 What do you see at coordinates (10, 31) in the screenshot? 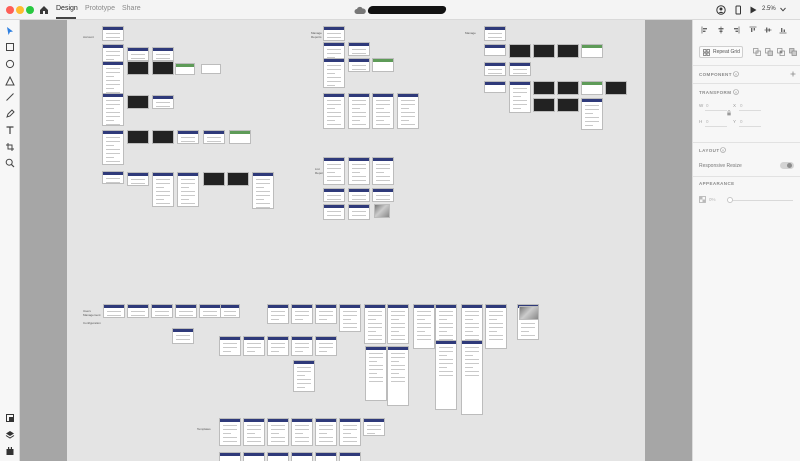
I see `select-icon` at bounding box center [10, 31].